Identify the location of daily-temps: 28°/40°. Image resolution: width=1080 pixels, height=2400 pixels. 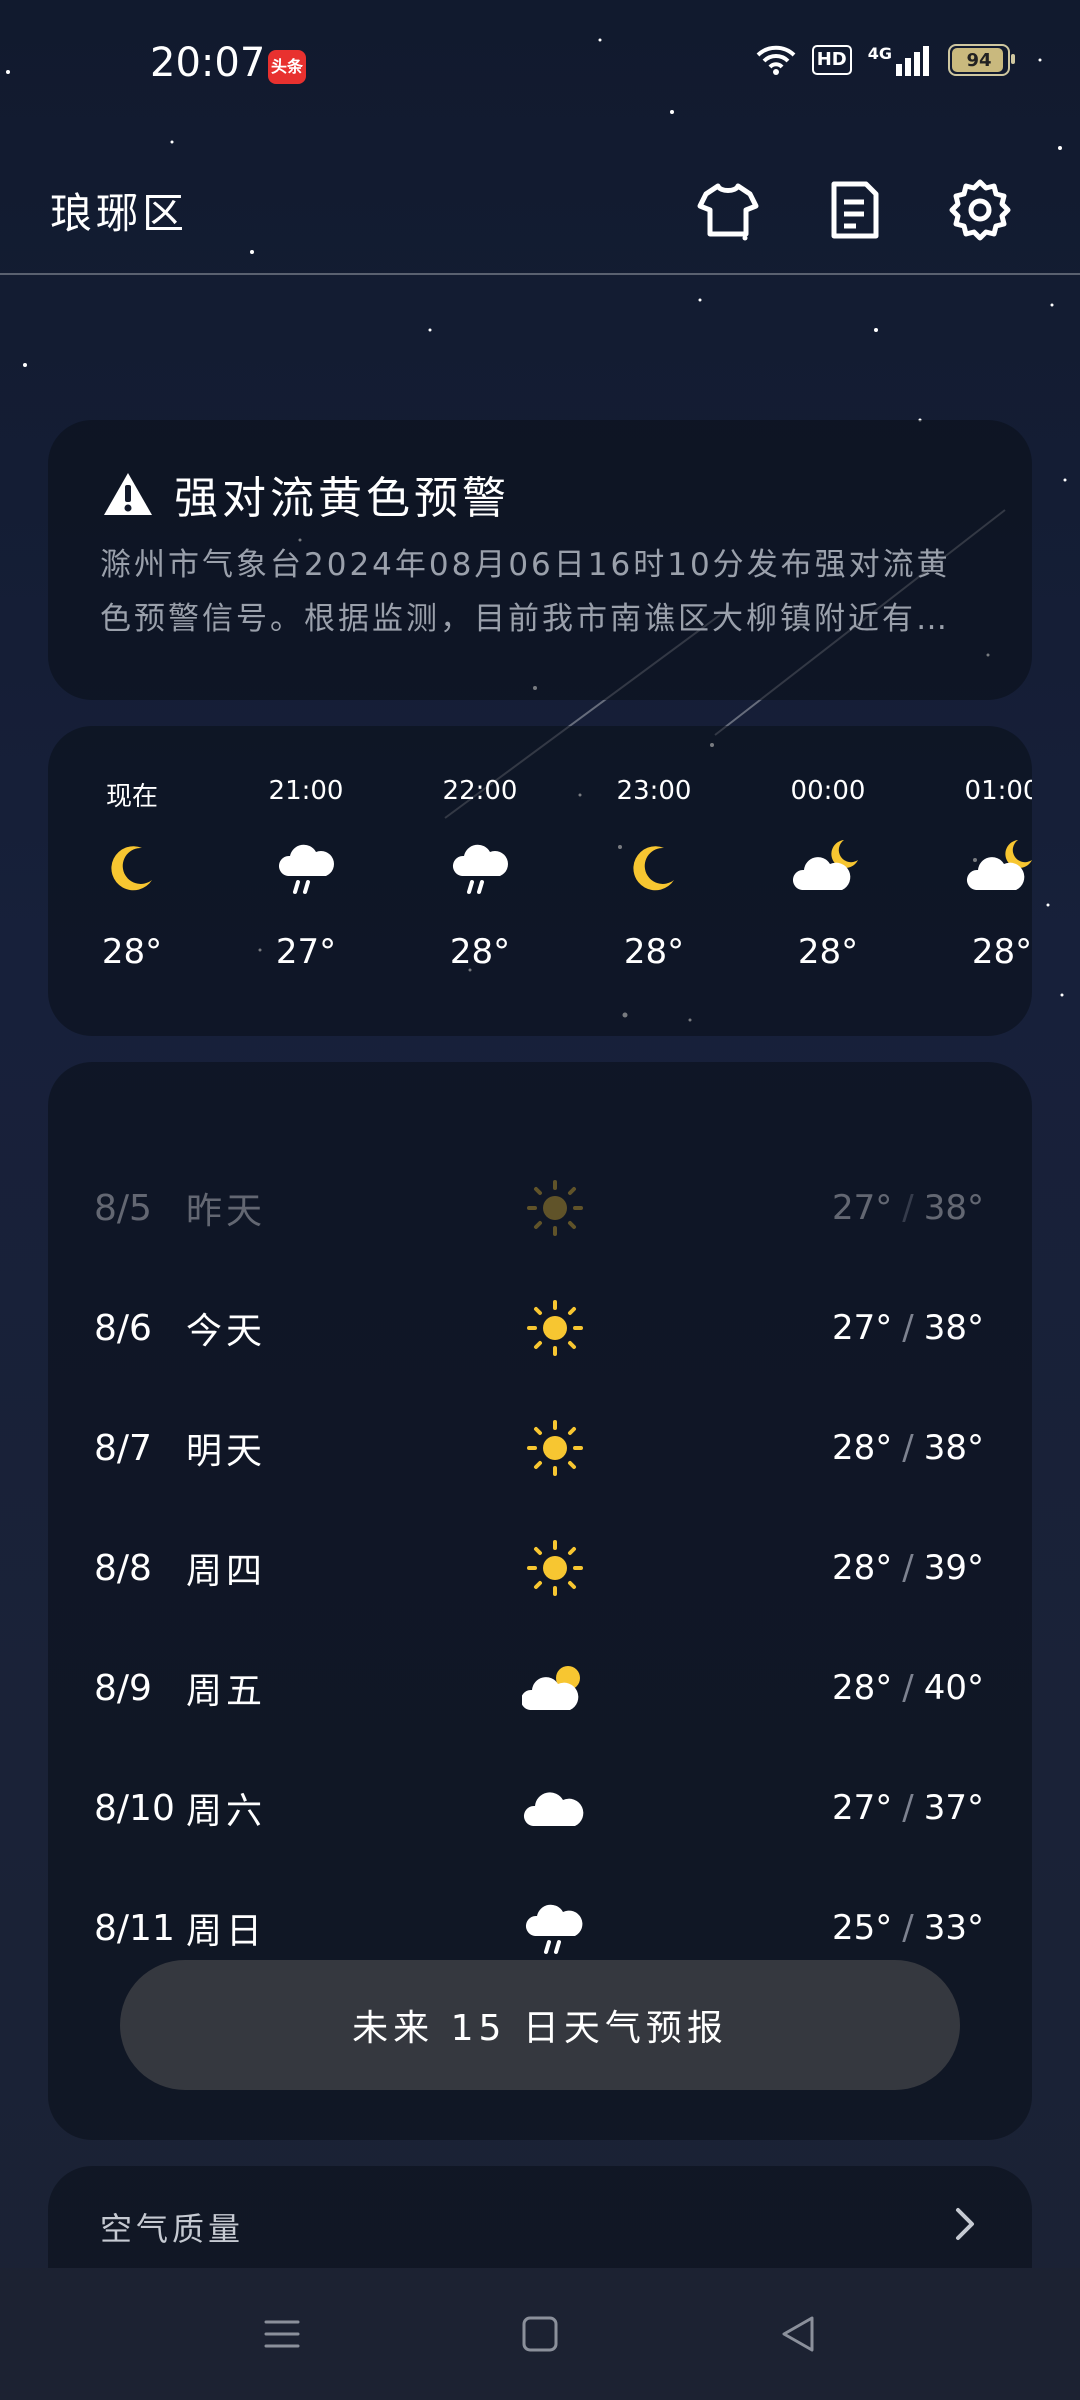
(908, 1688).